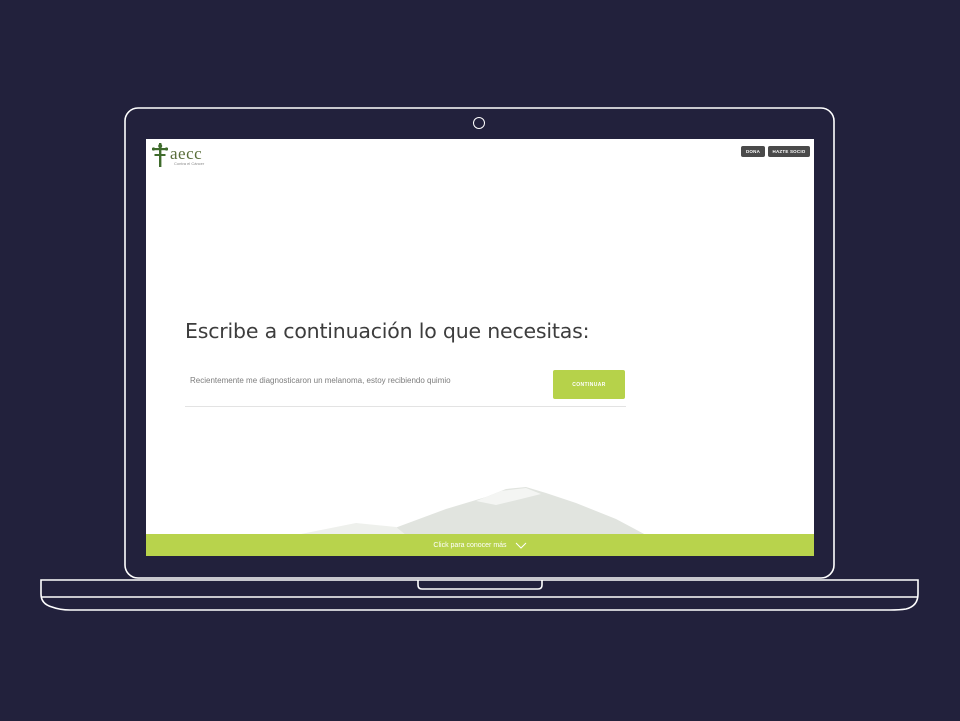 The image size is (960, 721). Describe the element at coordinates (520, 545) in the screenshot. I see `chevron-down-icon` at that location.